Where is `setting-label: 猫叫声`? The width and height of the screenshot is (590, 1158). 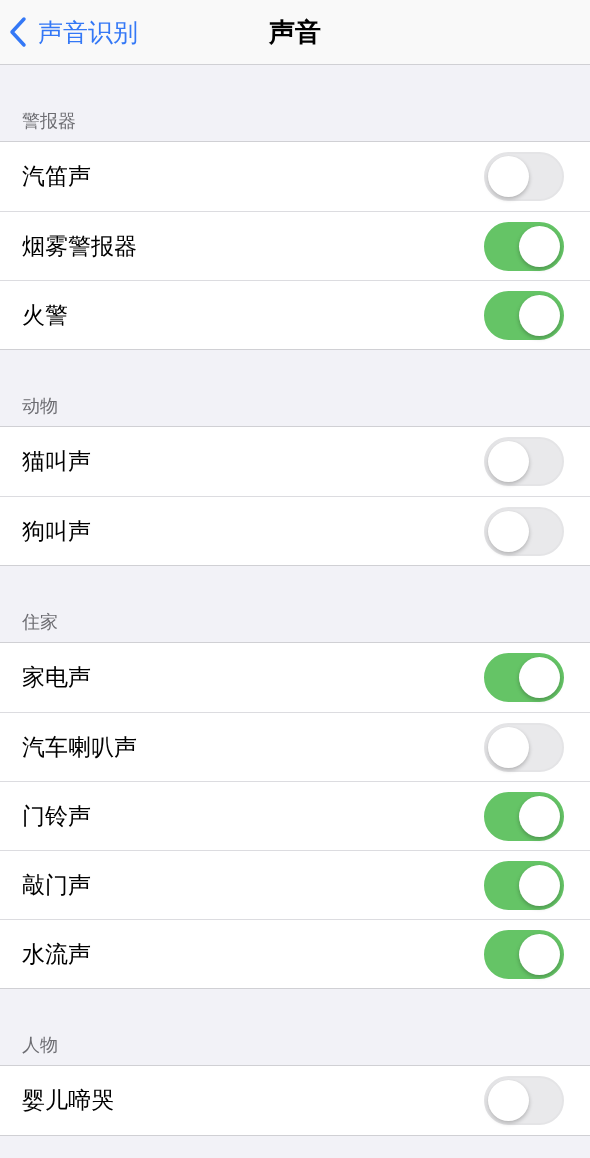
setting-label: 猫叫声 is located at coordinates (56, 461).